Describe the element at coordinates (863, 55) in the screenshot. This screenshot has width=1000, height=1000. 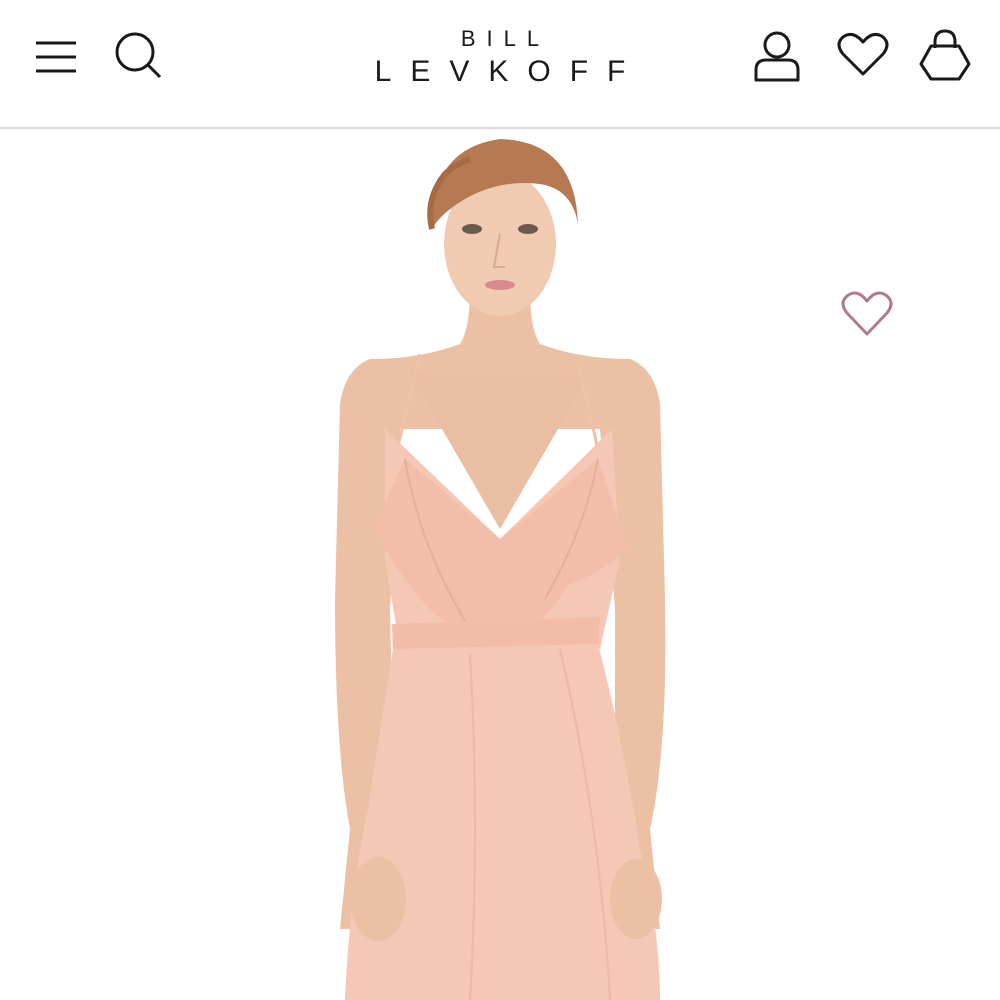
I see `heart-icon` at that location.